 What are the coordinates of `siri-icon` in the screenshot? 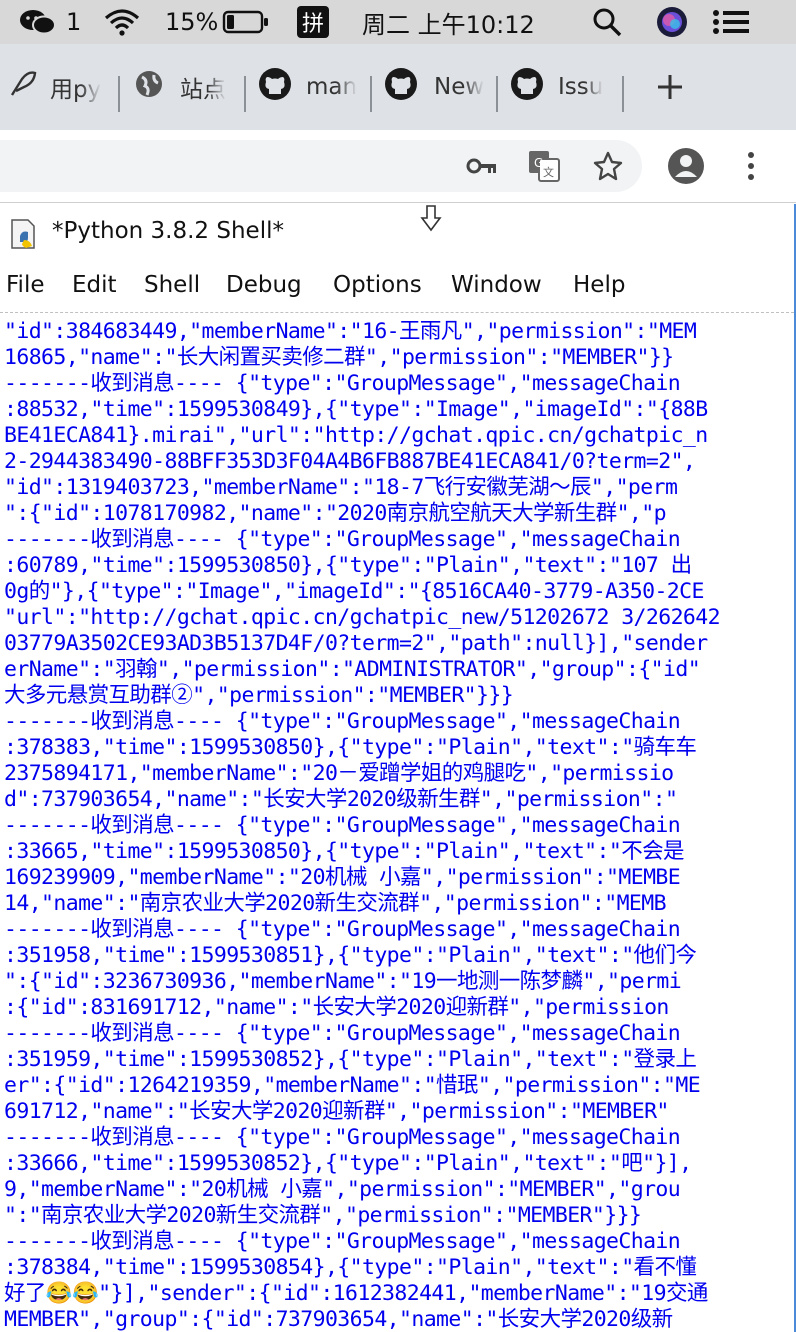 It's located at (672, 22).